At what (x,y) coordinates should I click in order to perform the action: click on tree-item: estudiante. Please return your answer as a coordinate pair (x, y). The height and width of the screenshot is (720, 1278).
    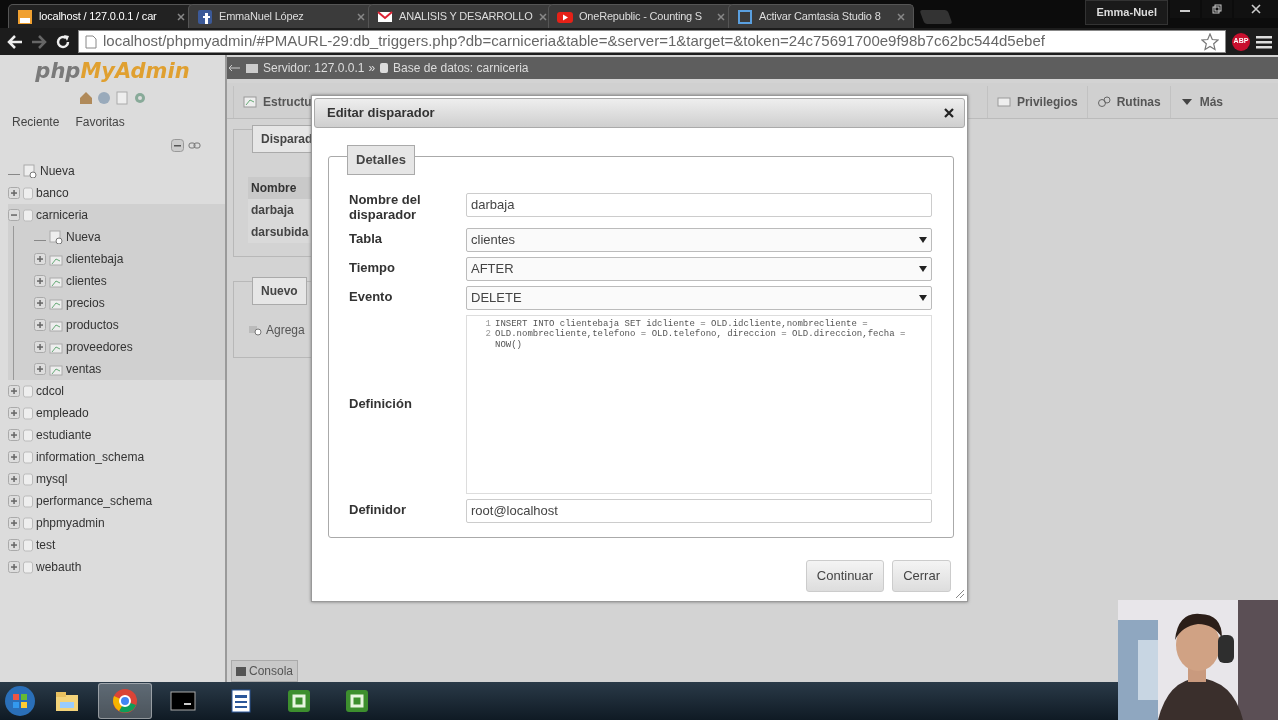
    Looking at the image, I should click on (64, 435).